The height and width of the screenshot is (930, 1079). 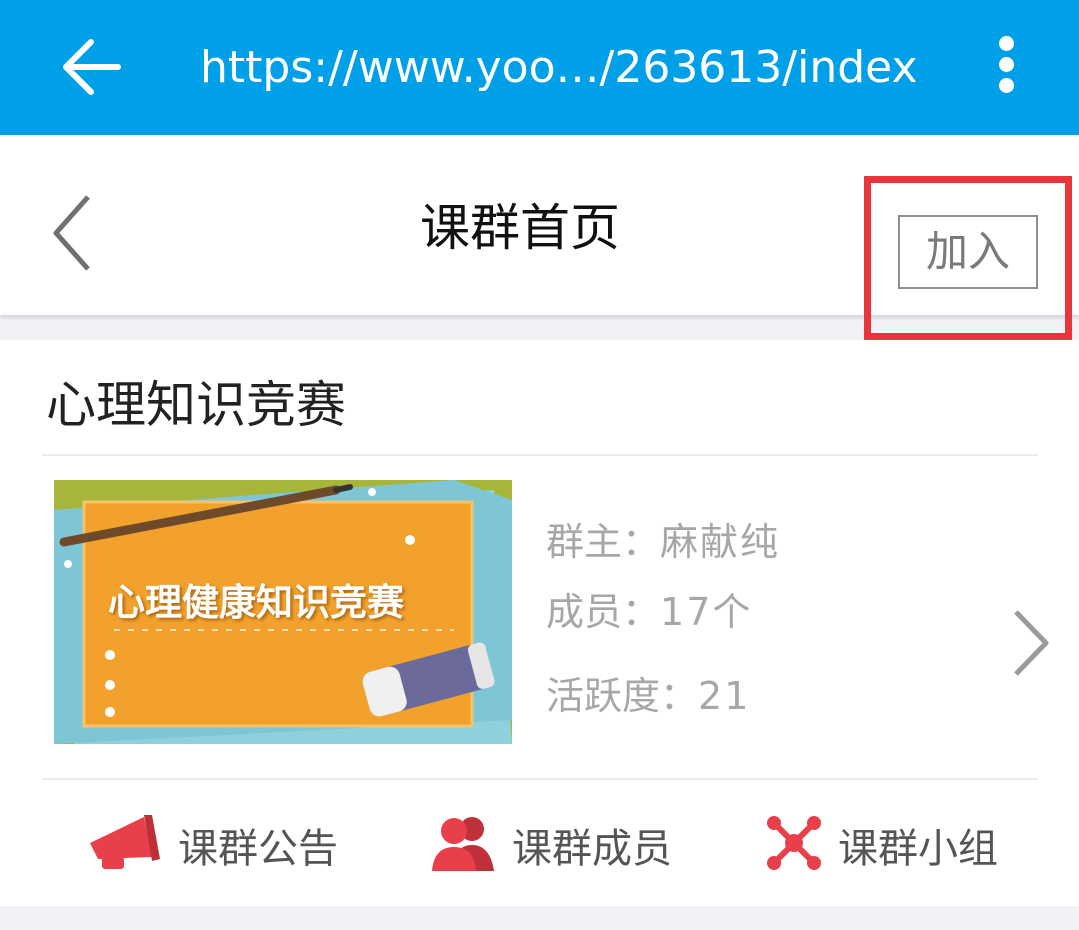 What do you see at coordinates (1006, 67) in the screenshot?
I see `more-vertical-icon` at bounding box center [1006, 67].